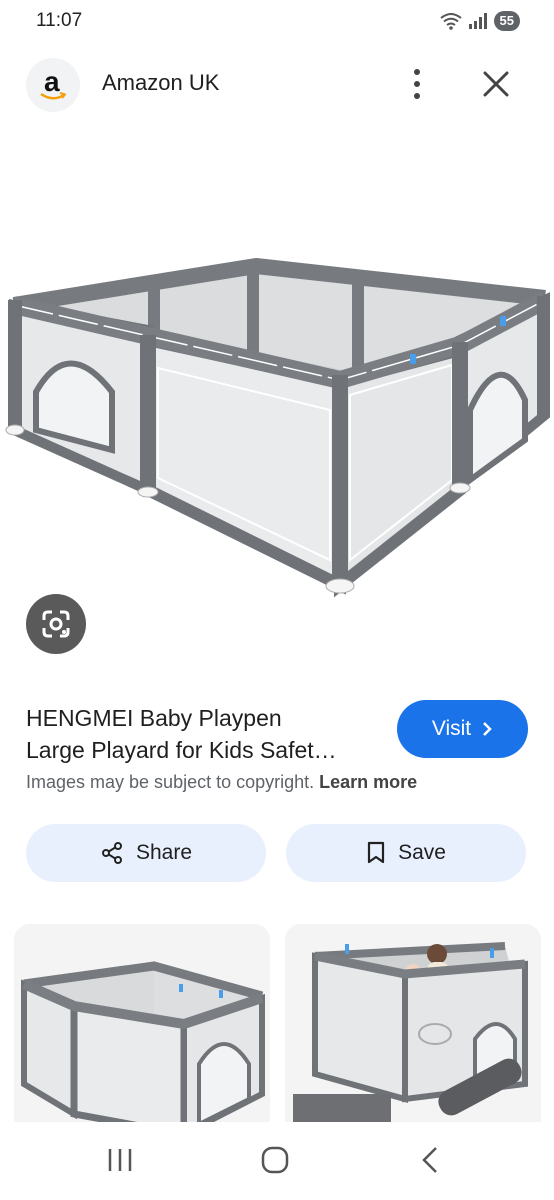 The image size is (554, 1200). Describe the element at coordinates (430, 1160) in the screenshot. I see `back-icon` at that location.